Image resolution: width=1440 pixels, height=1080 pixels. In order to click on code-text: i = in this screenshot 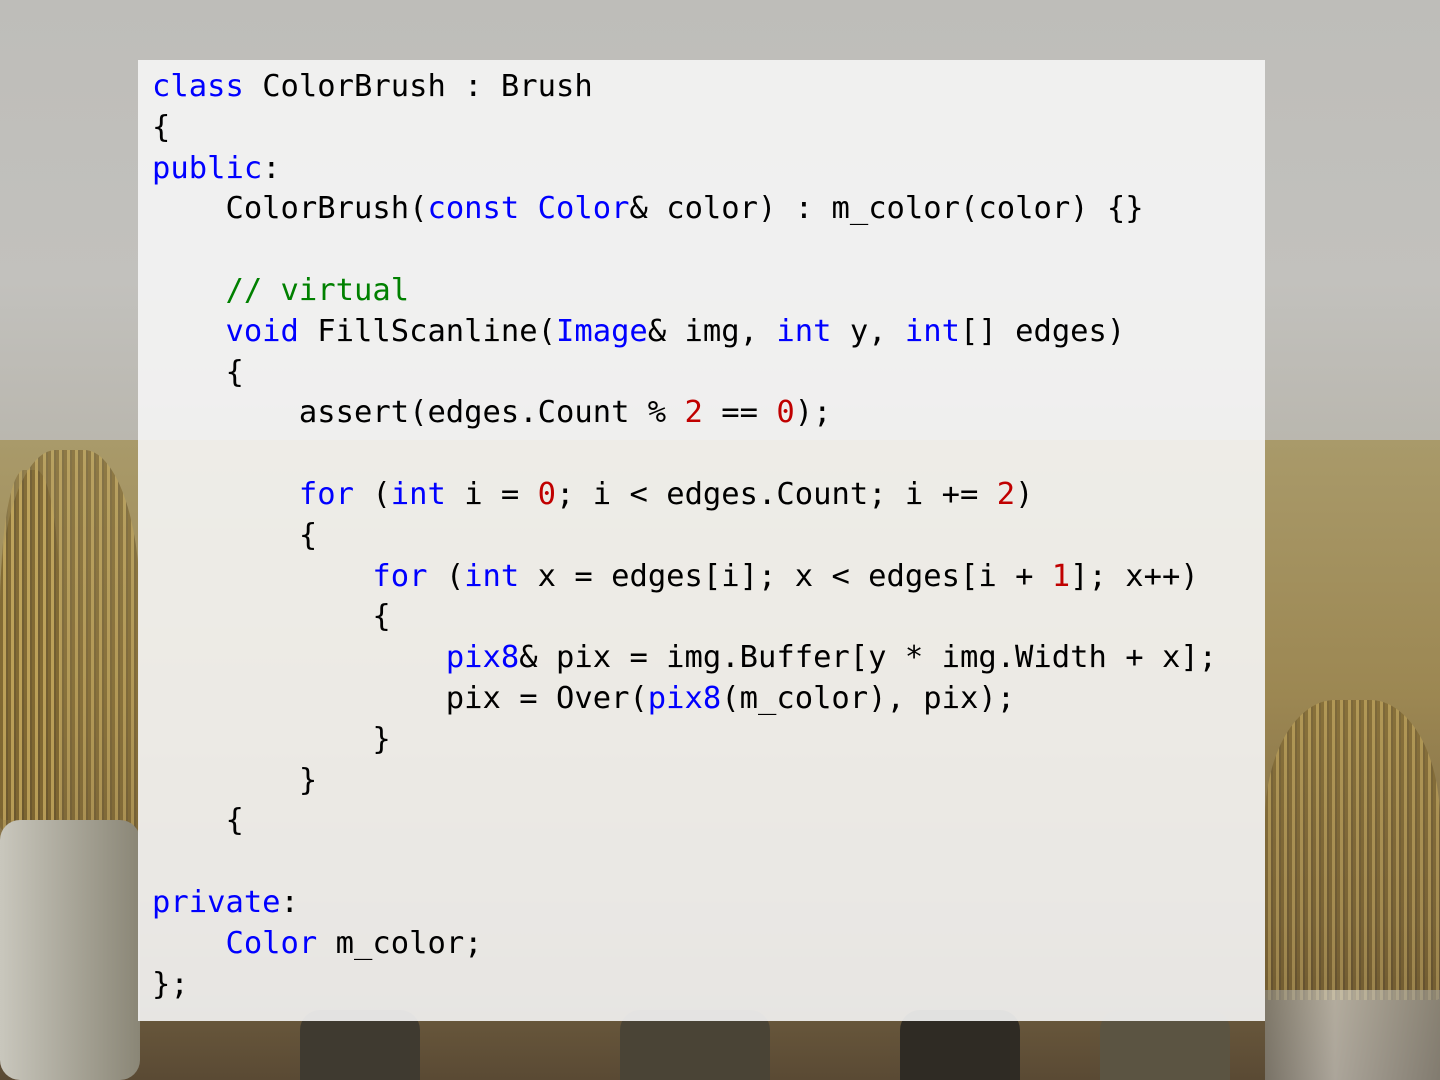, I will do `click(491, 494)`.